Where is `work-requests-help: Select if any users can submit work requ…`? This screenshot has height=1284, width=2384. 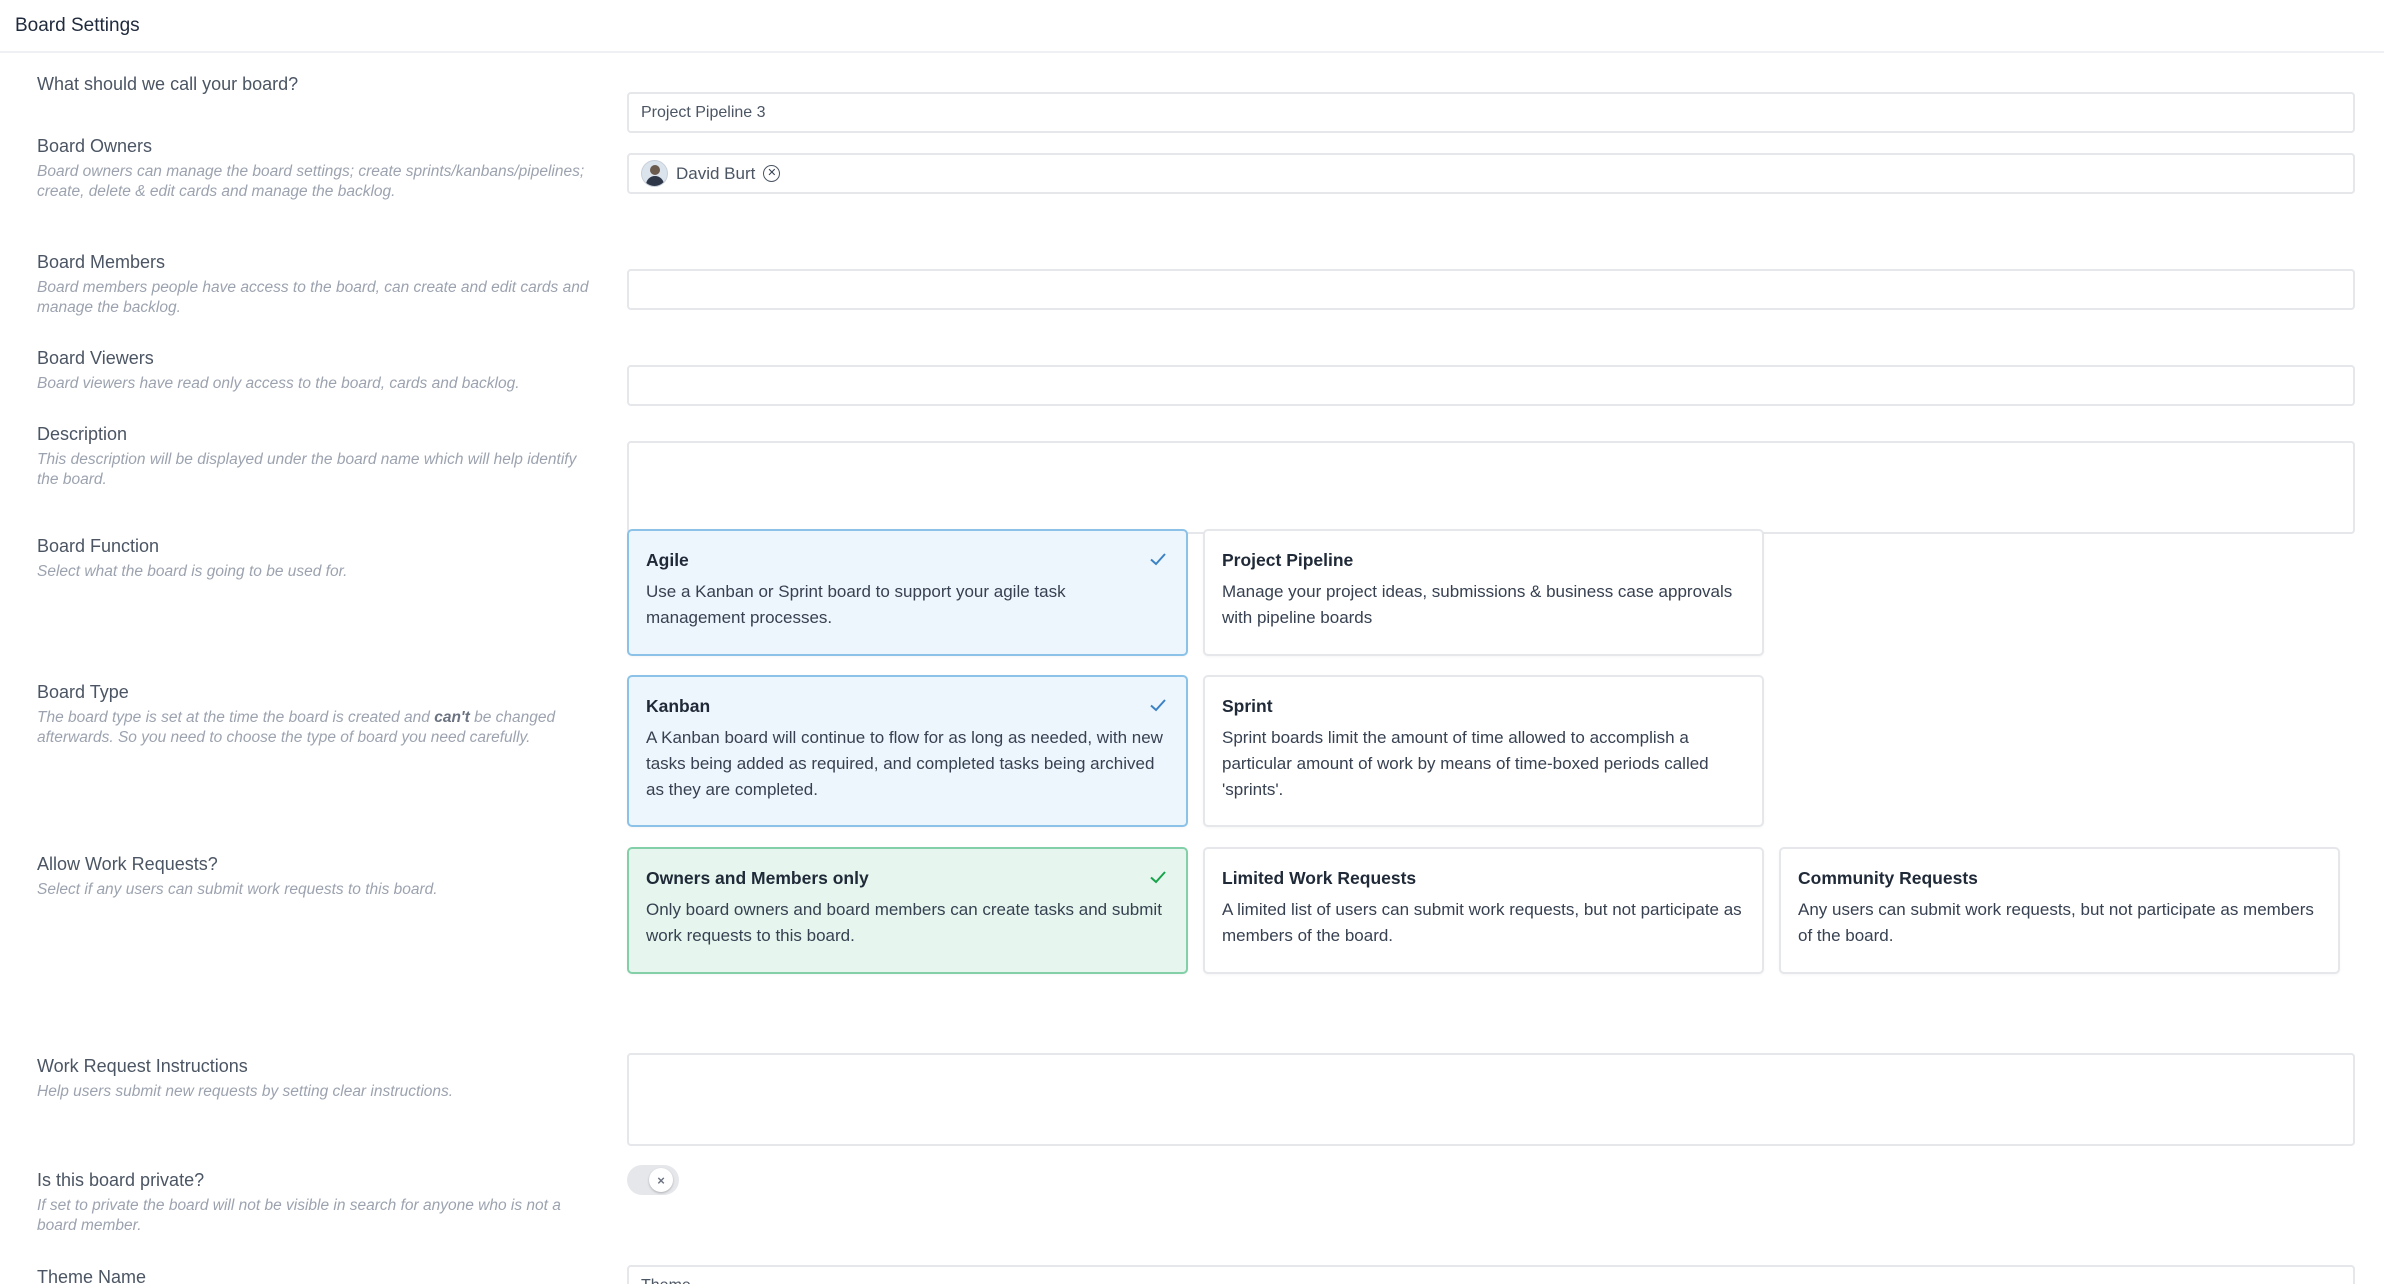
work-requests-help: Select if any users can submit work requ… is located at coordinates (237, 889).